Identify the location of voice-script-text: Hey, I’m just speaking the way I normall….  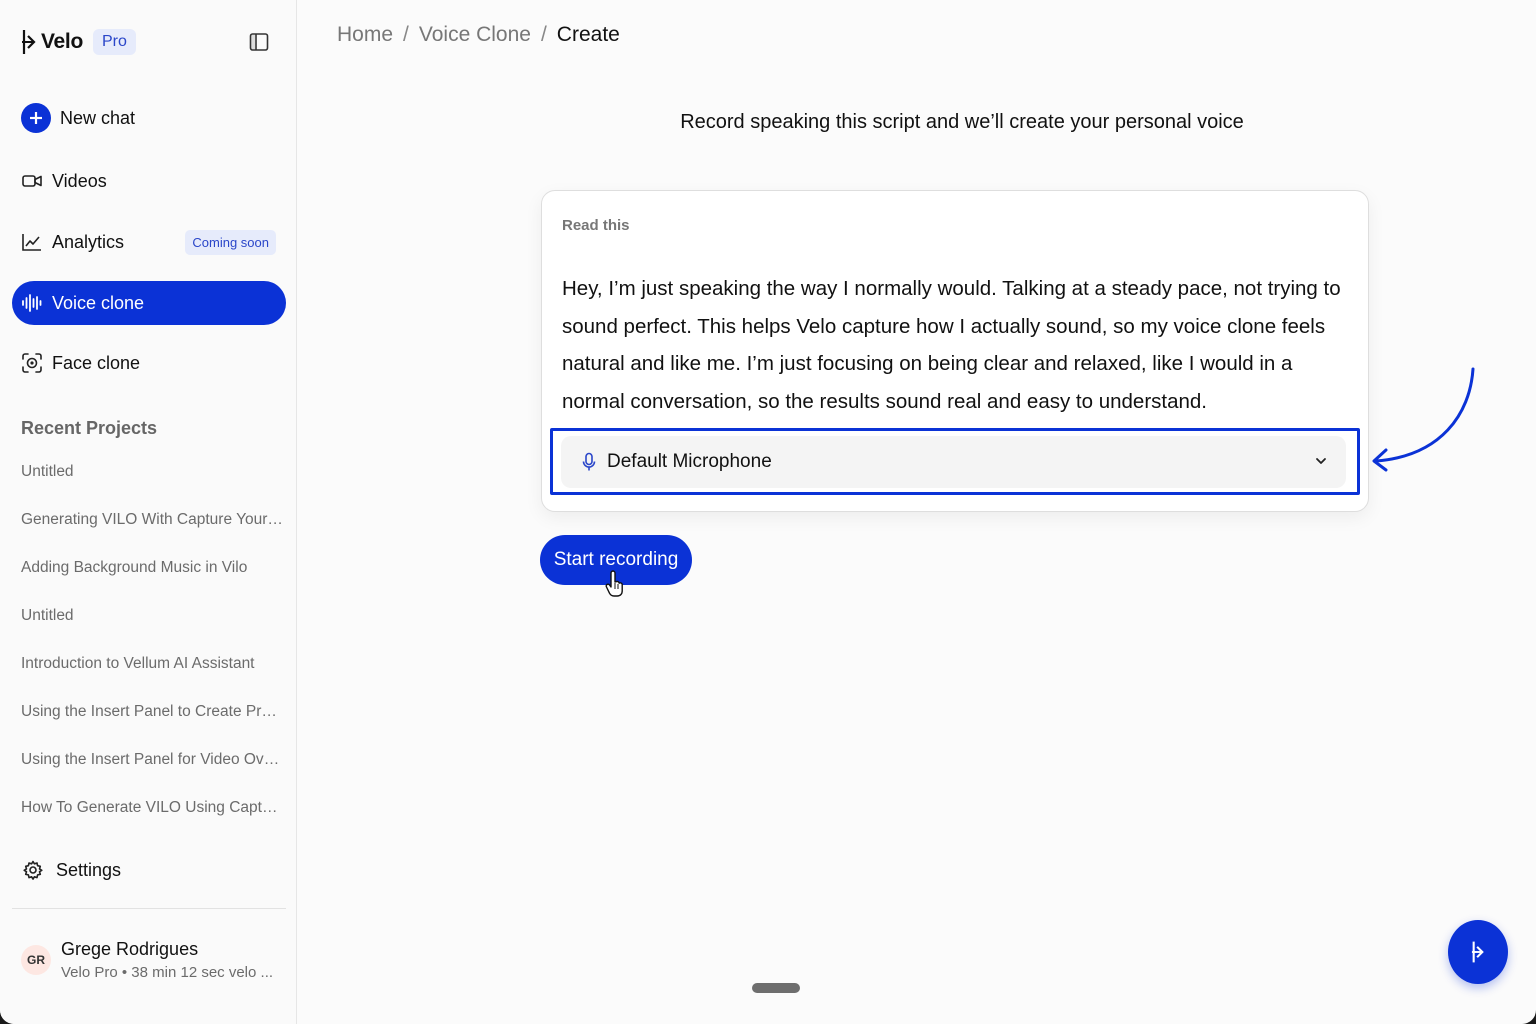
(951, 345).